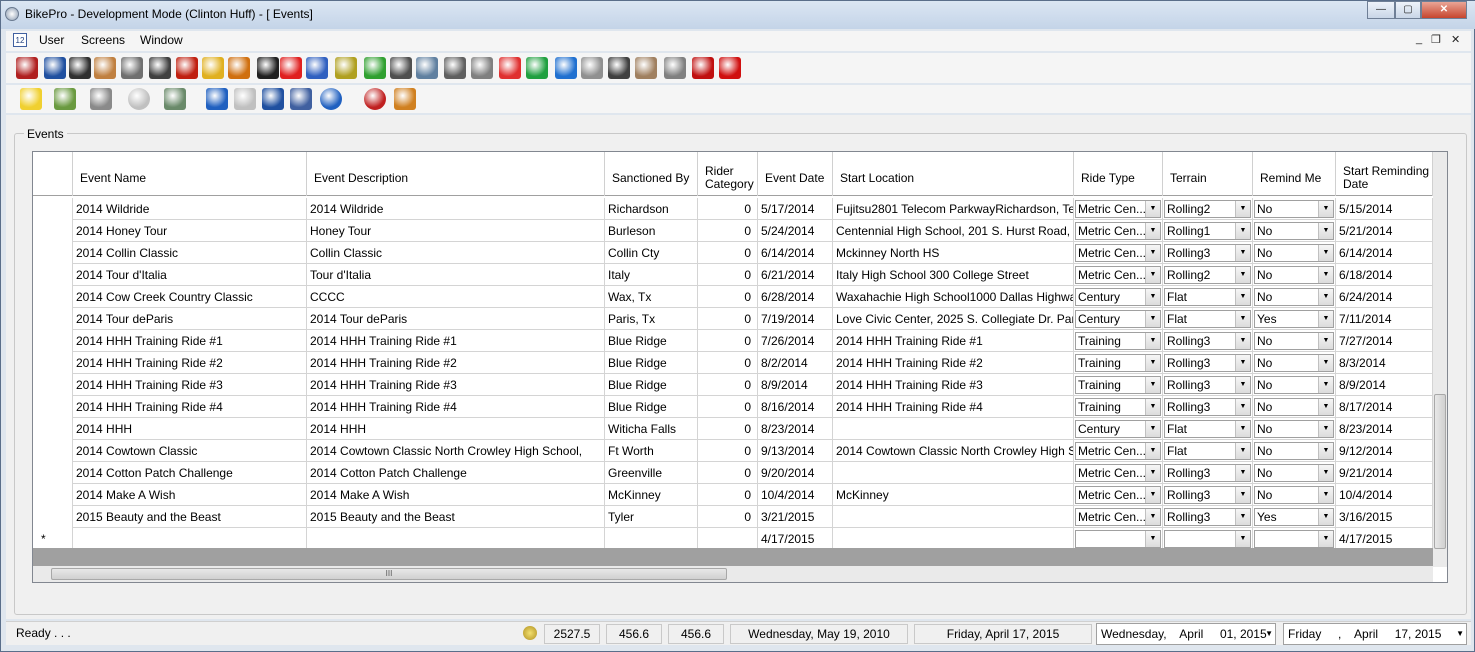 This screenshot has width=1475, height=652. I want to click on maximize-button: ▢, so click(1408, 10).